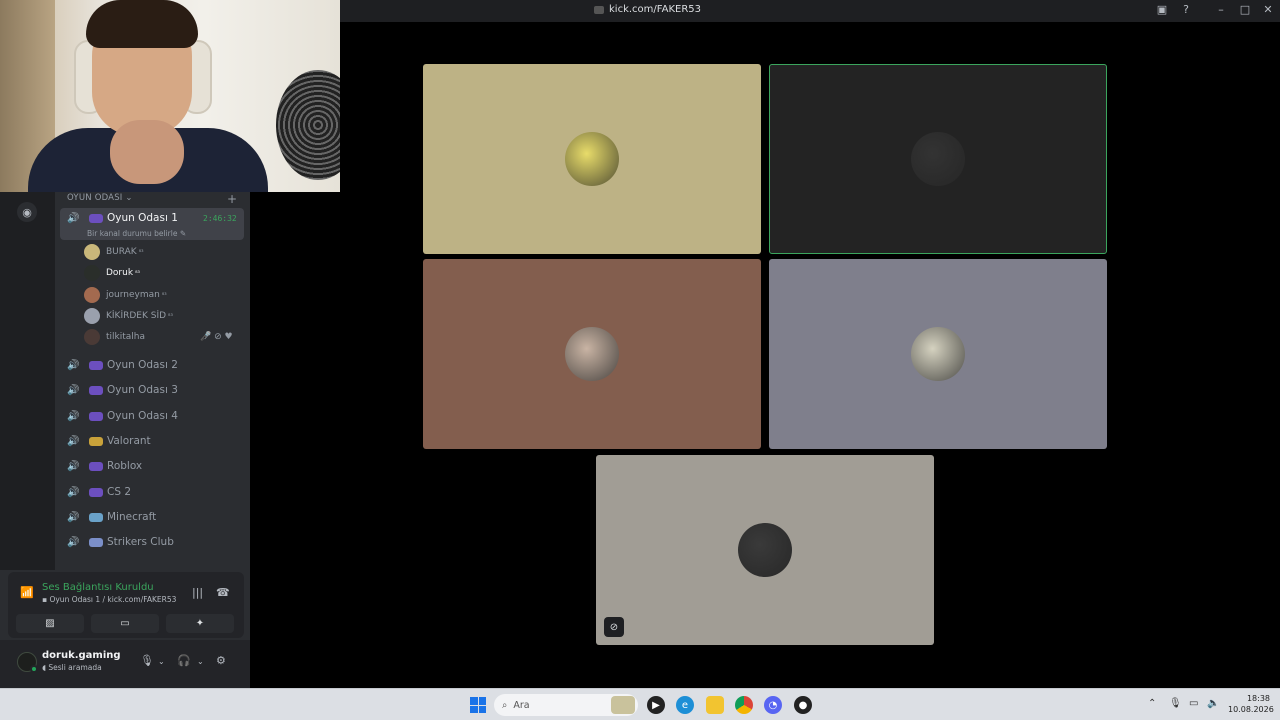 The image size is (1280, 720). Describe the element at coordinates (1221, 9) in the screenshot. I see `minimize-button: –` at that location.